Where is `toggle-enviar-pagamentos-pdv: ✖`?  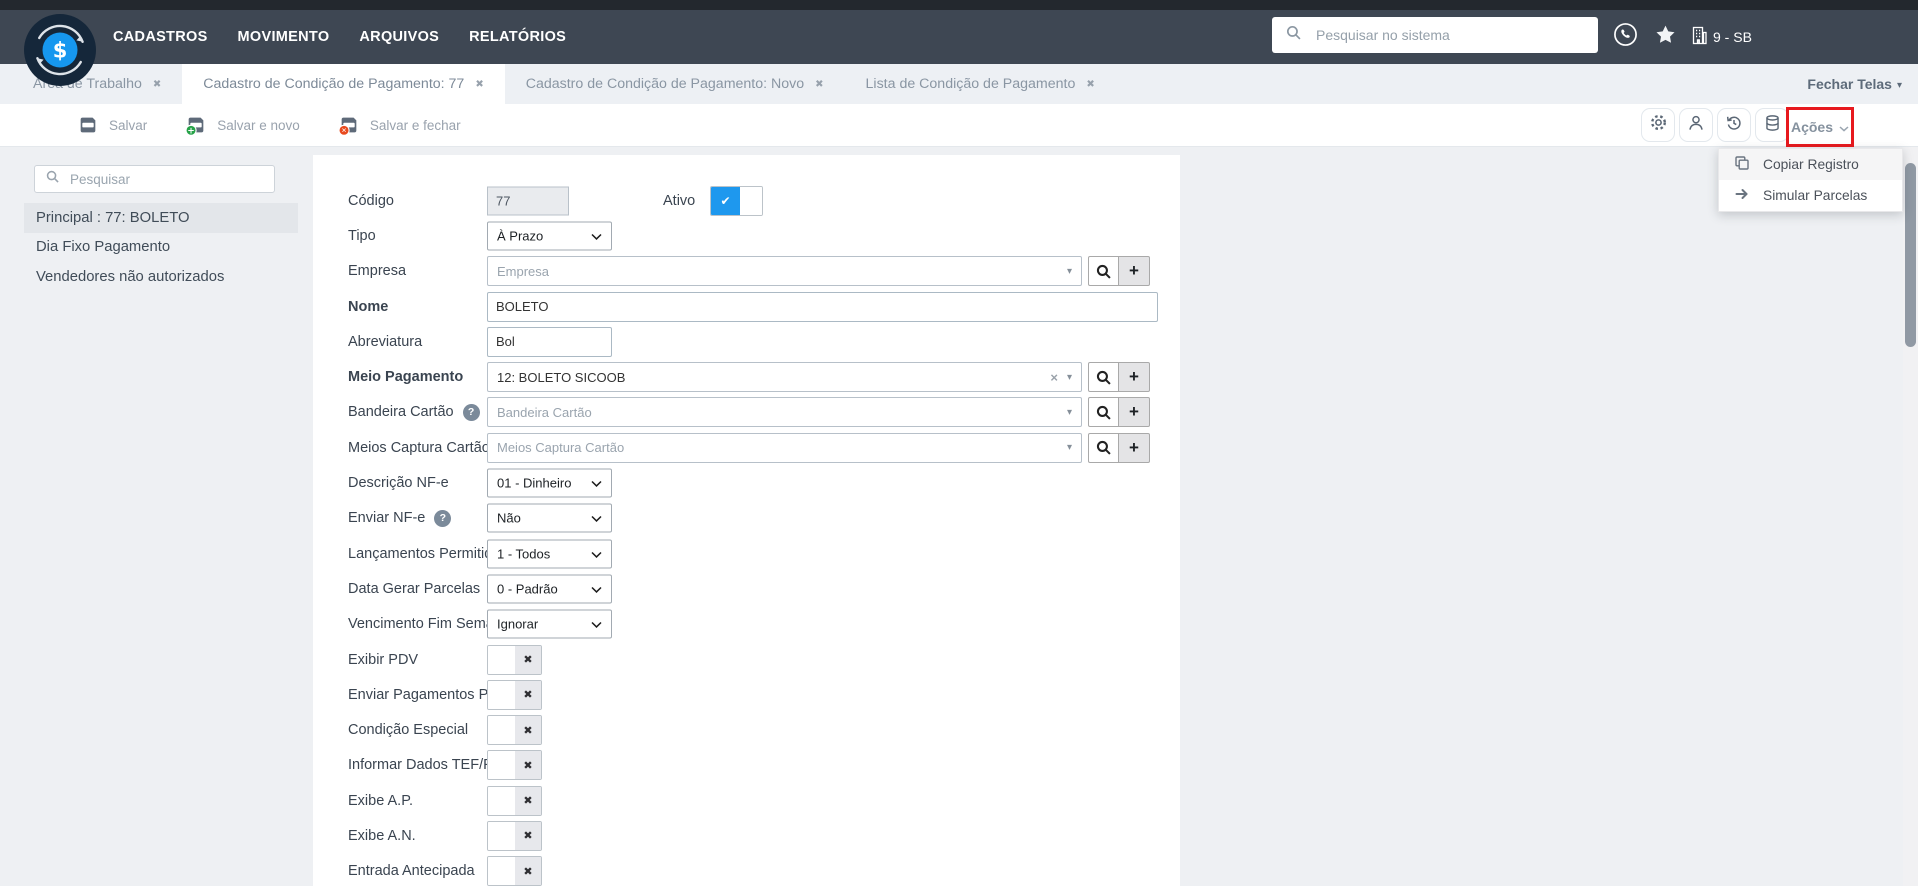
toggle-enviar-pagamentos-pdv: ✖ is located at coordinates (514, 694).